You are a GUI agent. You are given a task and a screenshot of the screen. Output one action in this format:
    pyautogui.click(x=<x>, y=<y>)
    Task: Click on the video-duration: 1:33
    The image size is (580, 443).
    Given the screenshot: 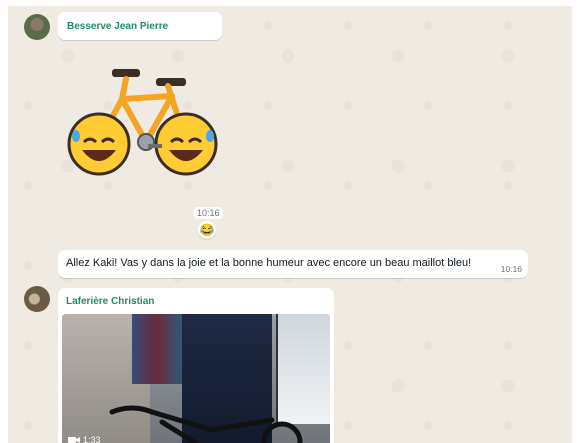 What is the action you would take?
    pyautogui.click(x=84, y=439)
    